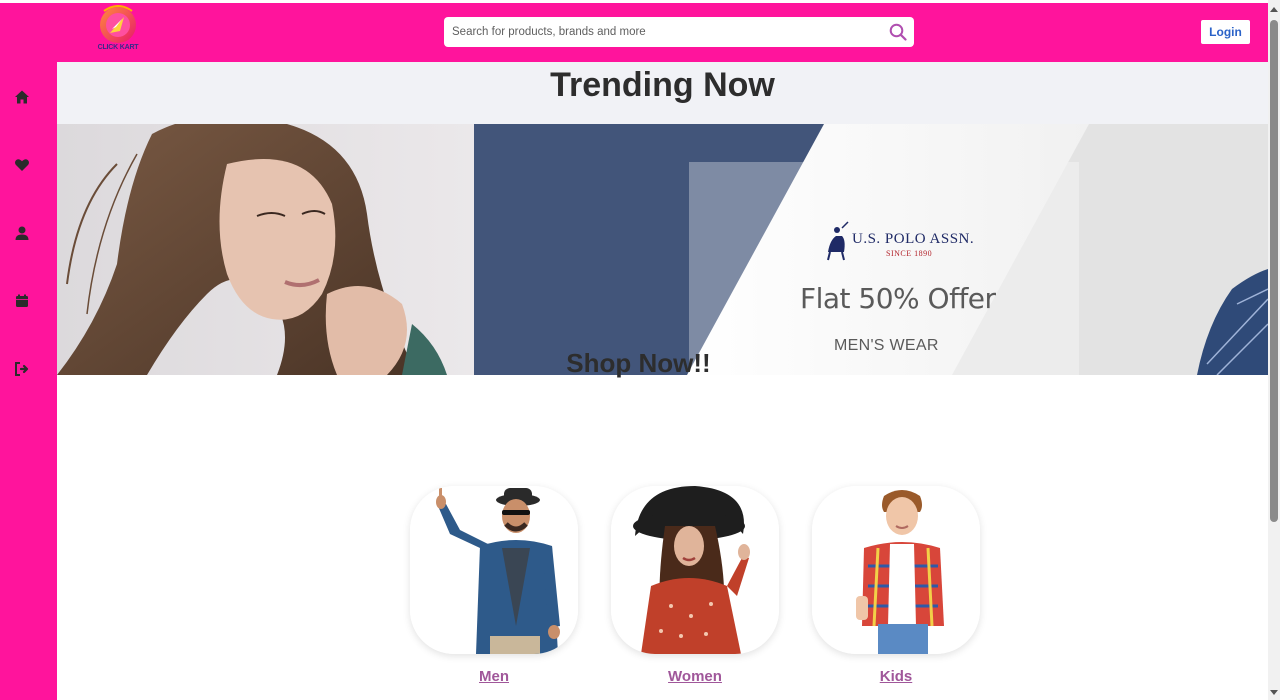 The height and width of the screenshot is (700, 1280). I want to click on kids-category-image, so click(896, 570).